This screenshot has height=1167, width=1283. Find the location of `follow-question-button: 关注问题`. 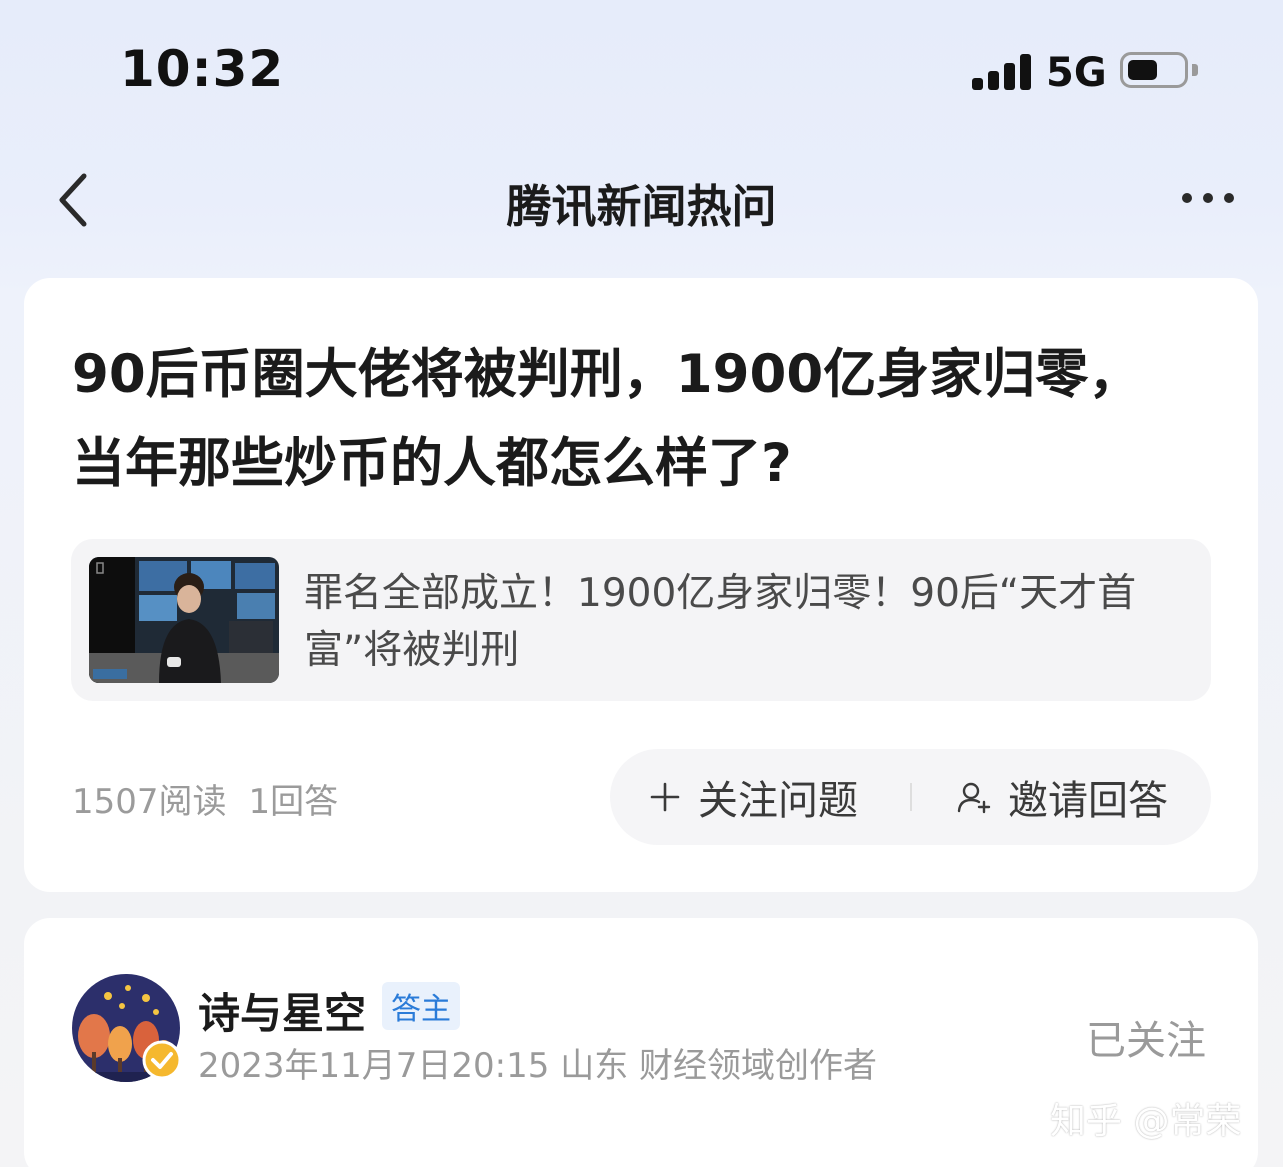

follow-question-button: 关注问题 is located at coordinates (753, 797).